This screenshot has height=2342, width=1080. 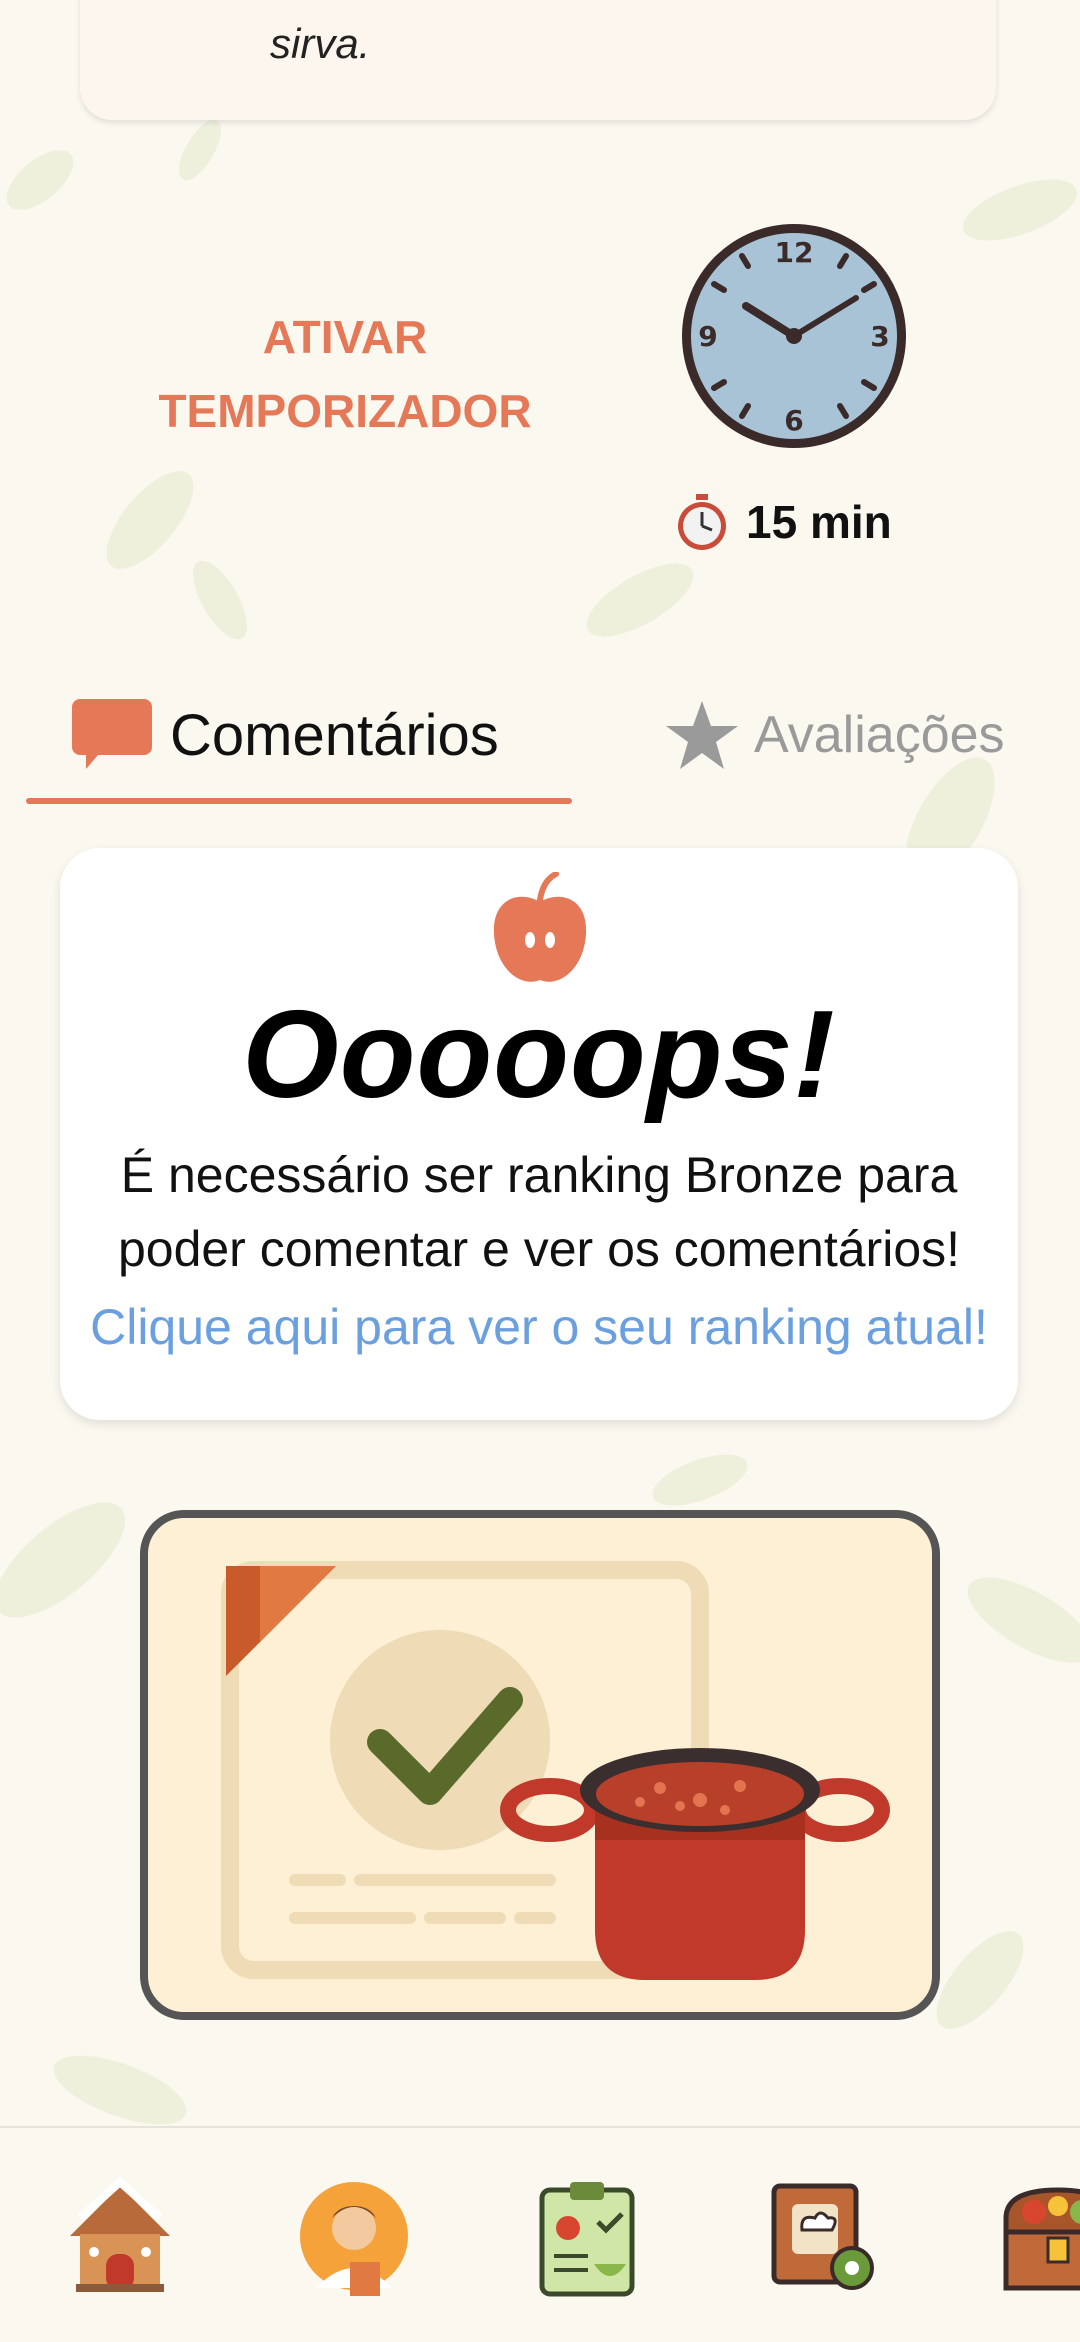 I want to click on clock-icon: 12 3 6 9, so click(x=794, y=336).